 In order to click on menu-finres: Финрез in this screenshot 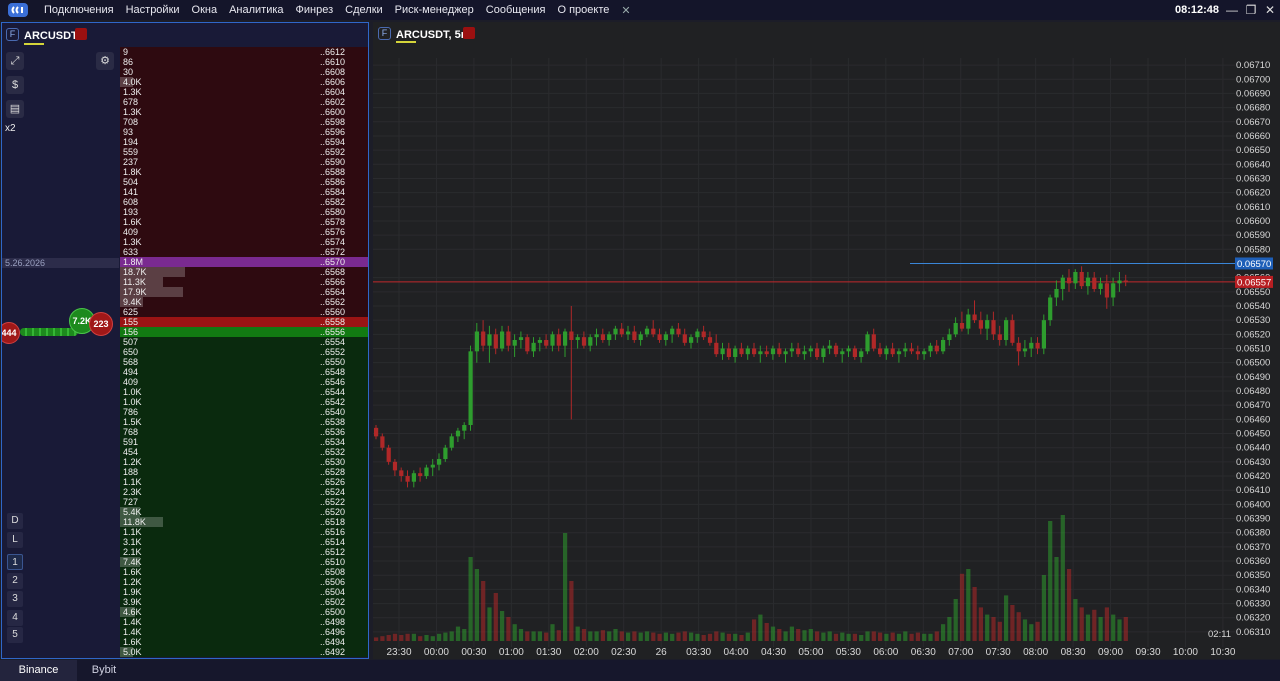, I will do `click(315, 10)`.